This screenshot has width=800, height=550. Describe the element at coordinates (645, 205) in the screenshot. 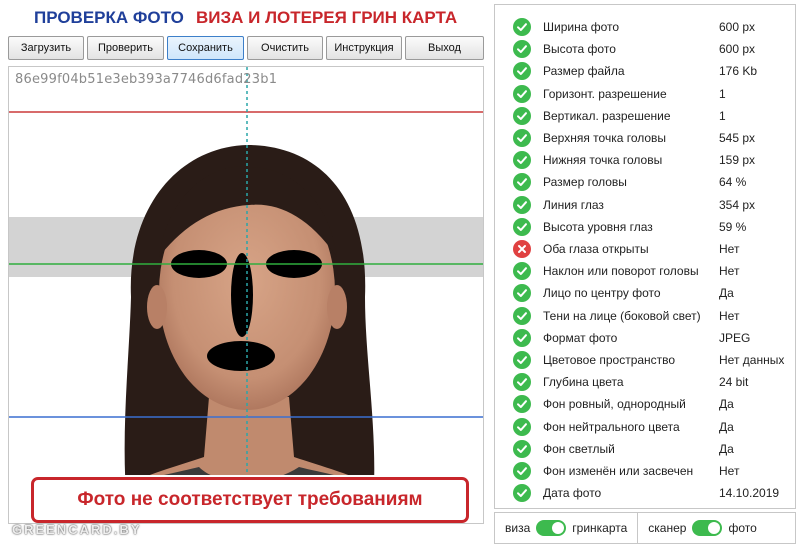

I see `check-row: Линия глаз 354 px` at that location.